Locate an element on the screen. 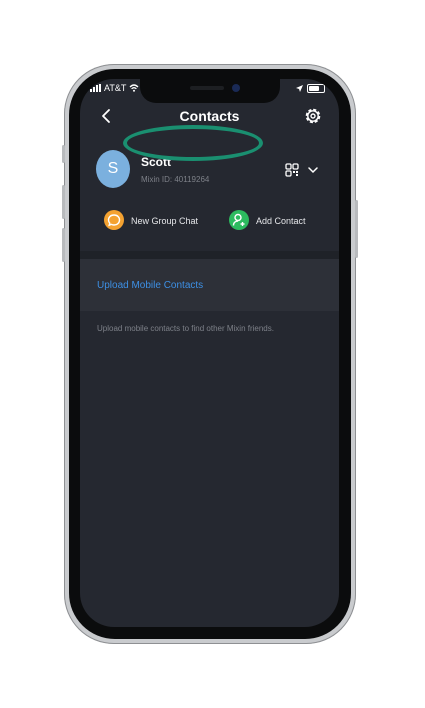 This screenshot has height=708, width=425. add-contact-highlight-ring is located at coordinates (193, 143).